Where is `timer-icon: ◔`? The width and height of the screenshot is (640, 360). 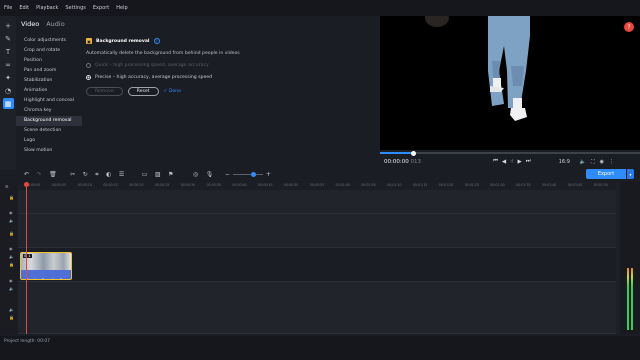
timer-icon: ◔ is located at coordinates (8, 90).